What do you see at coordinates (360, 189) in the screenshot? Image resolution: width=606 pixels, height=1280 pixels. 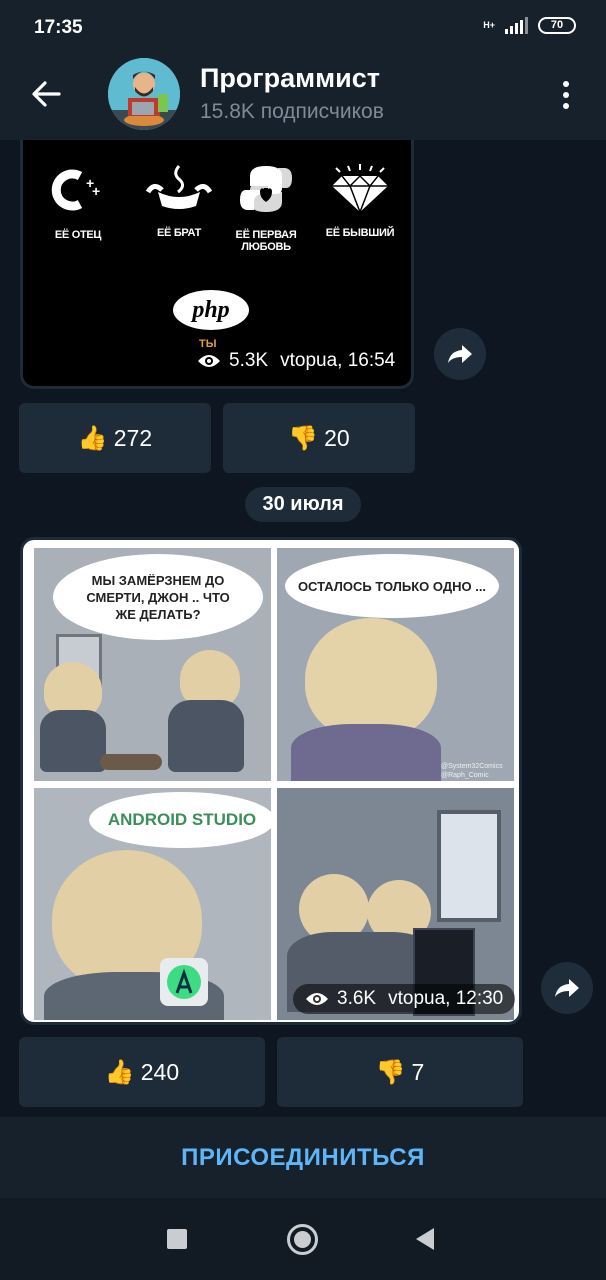 I see `diamond-icon` at bounding box center [360, 189].